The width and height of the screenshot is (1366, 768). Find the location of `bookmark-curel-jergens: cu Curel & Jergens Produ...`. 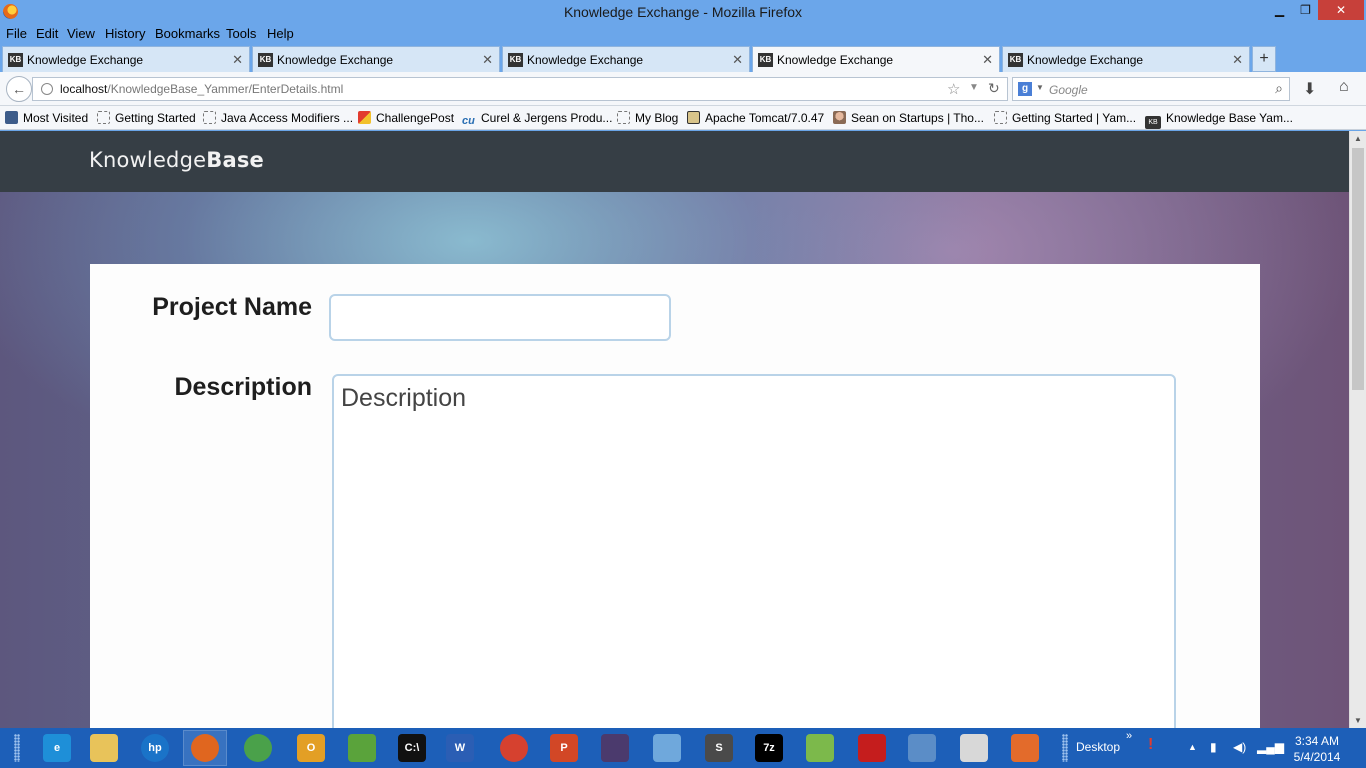

bookmark-curel-jergens: cu Curel & Jergens Produ... is located at coordinates (537, 119).